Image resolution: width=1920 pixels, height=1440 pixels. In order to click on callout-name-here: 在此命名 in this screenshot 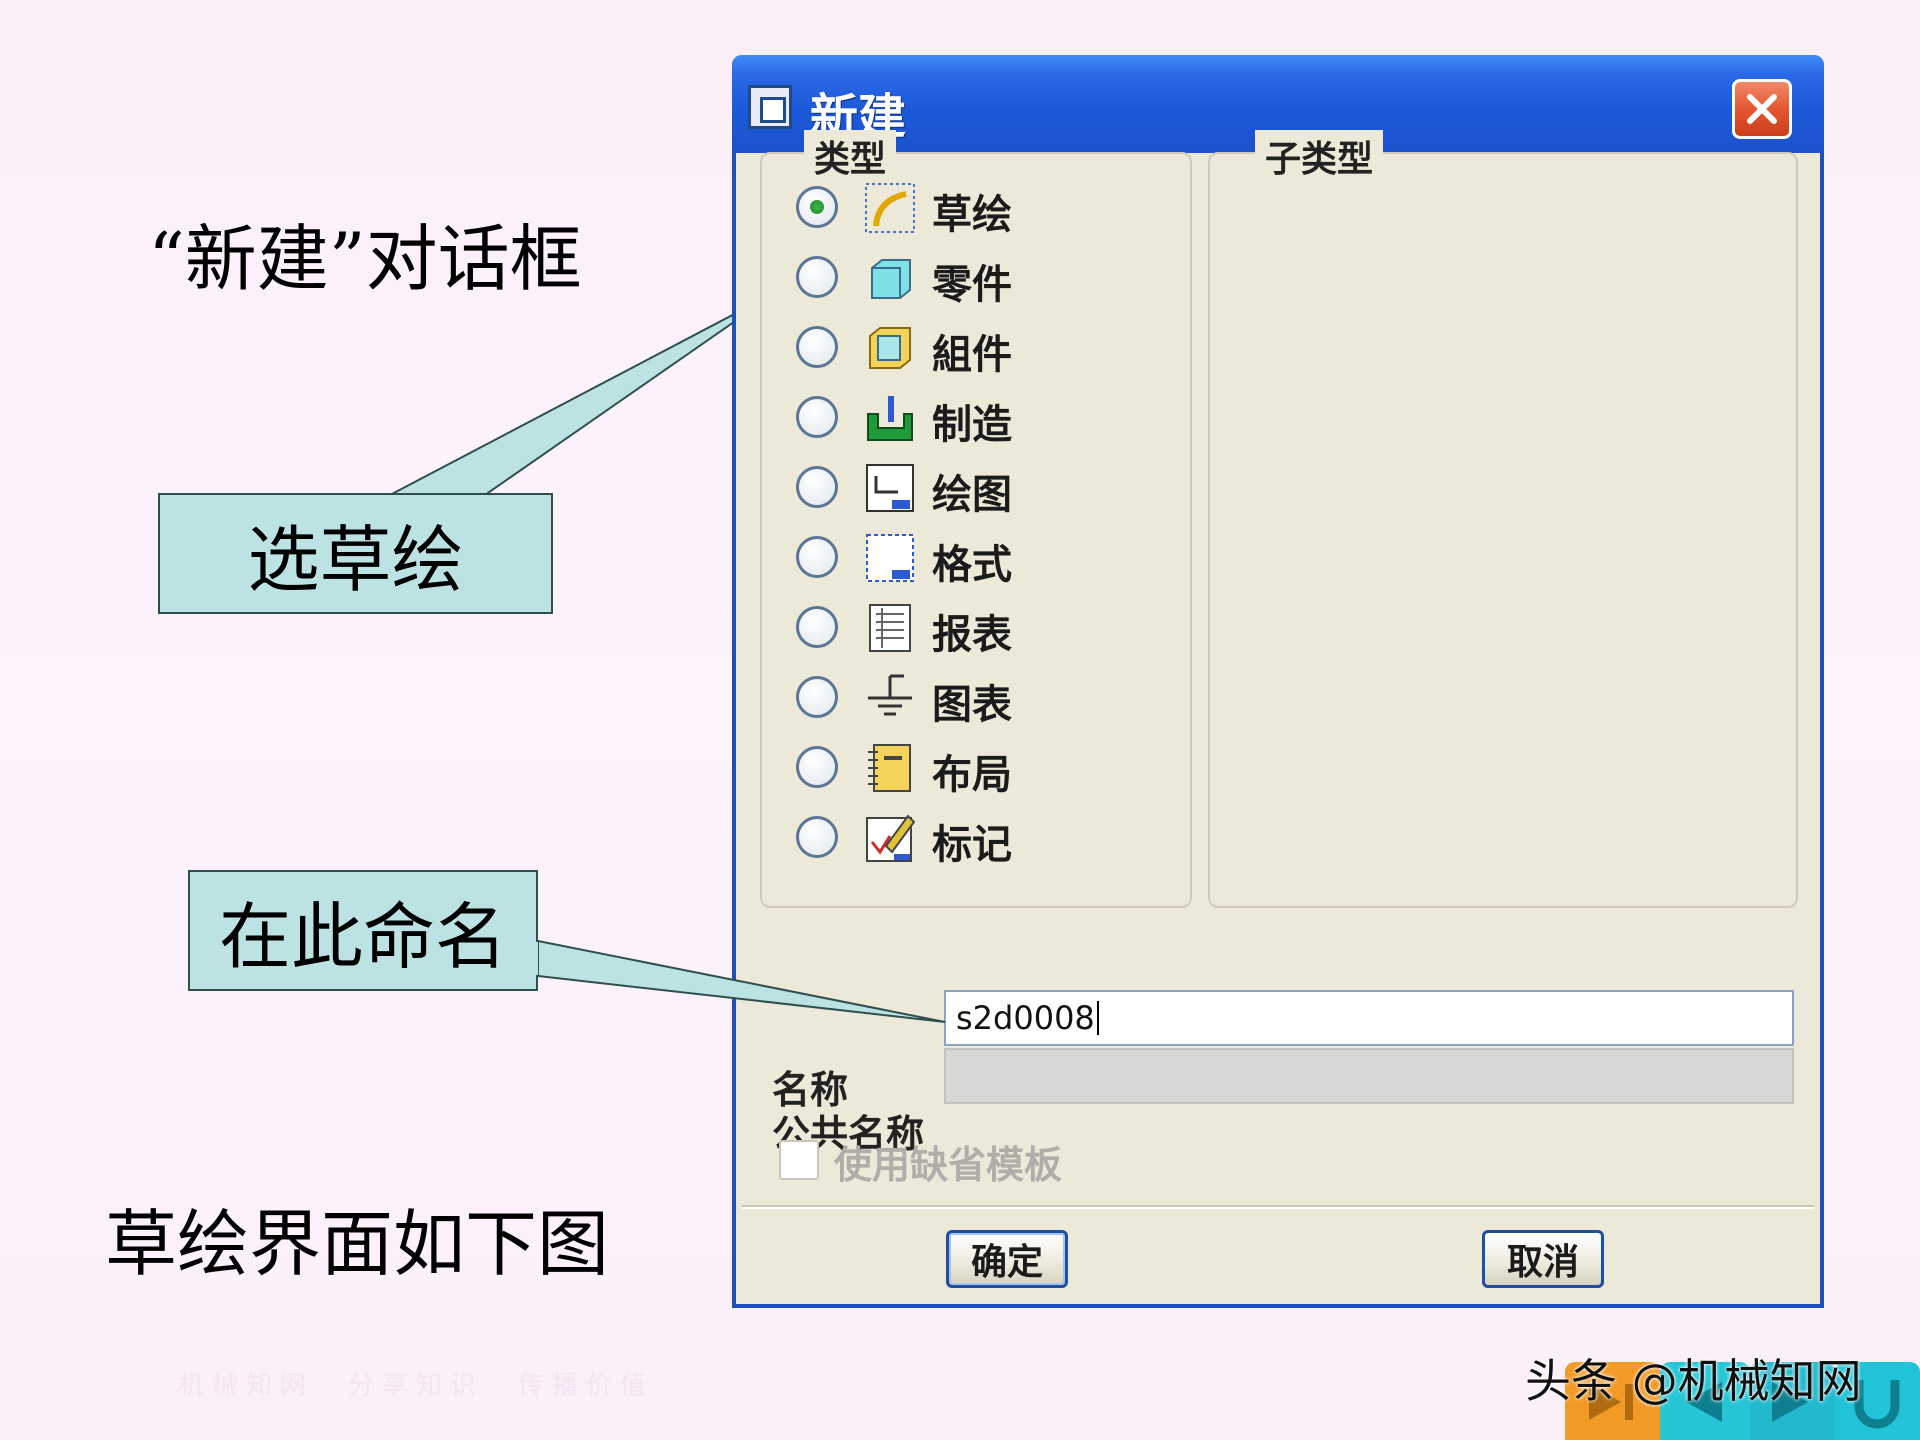, I will do `click(363, 930)`.